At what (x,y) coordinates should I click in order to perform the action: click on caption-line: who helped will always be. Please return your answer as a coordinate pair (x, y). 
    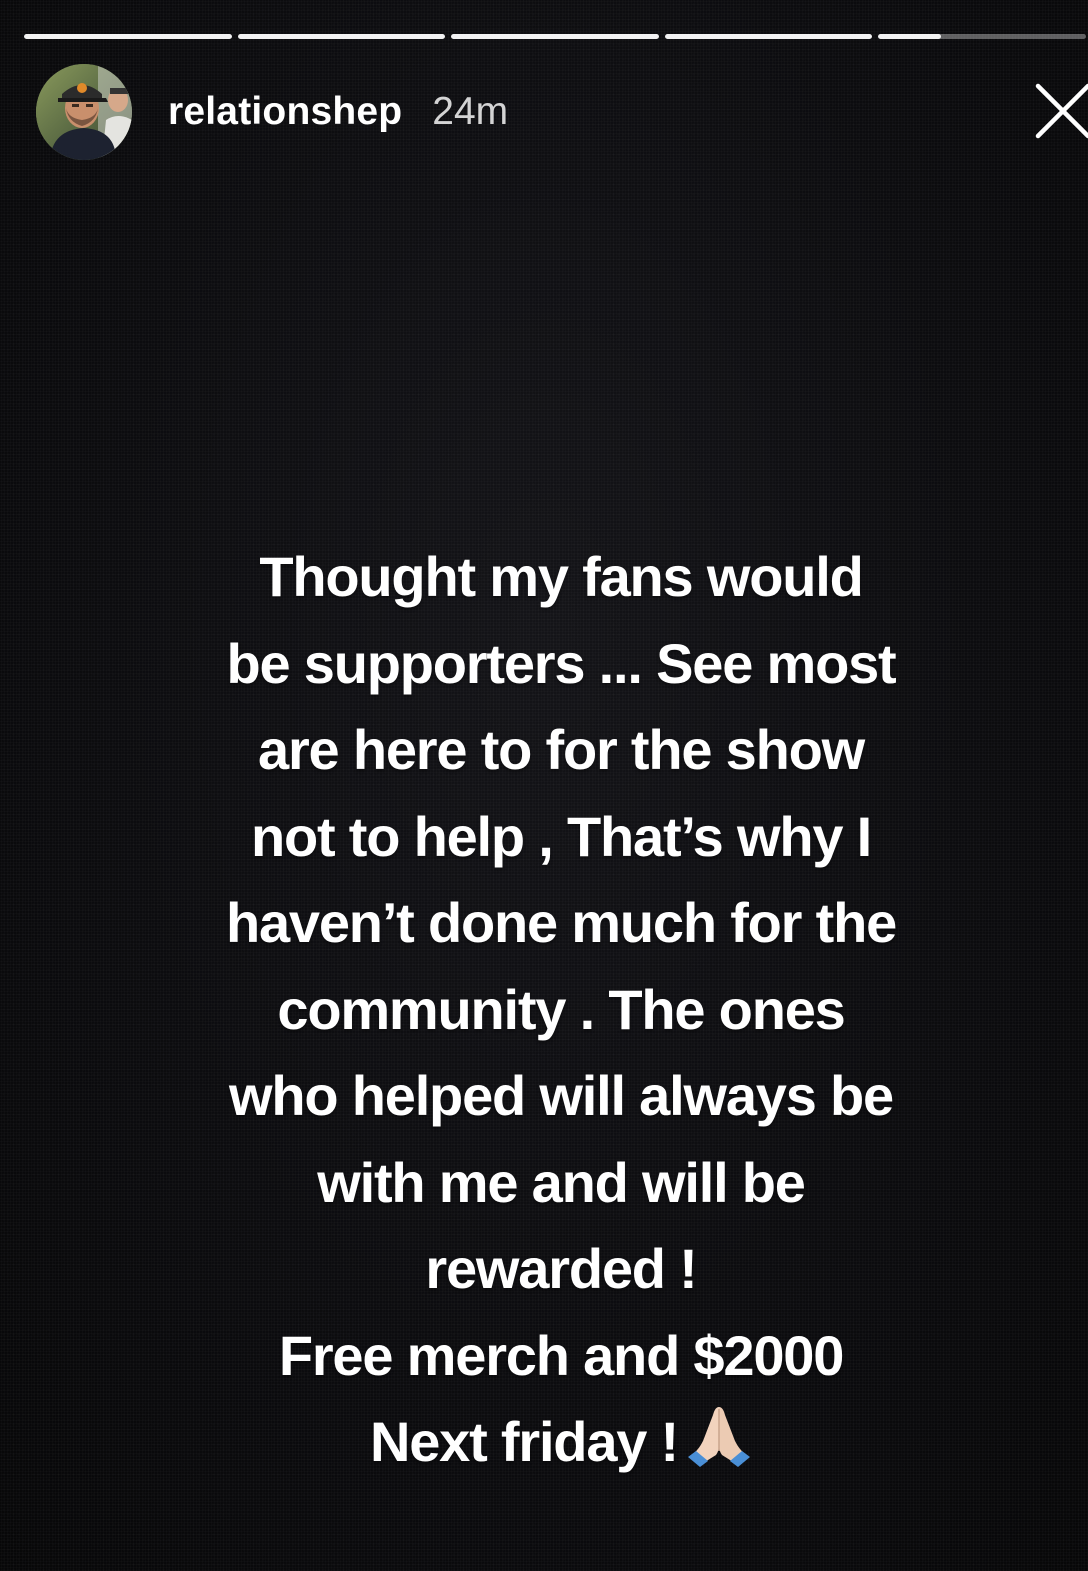
    Looking at the image, I should click on (561, 1095).